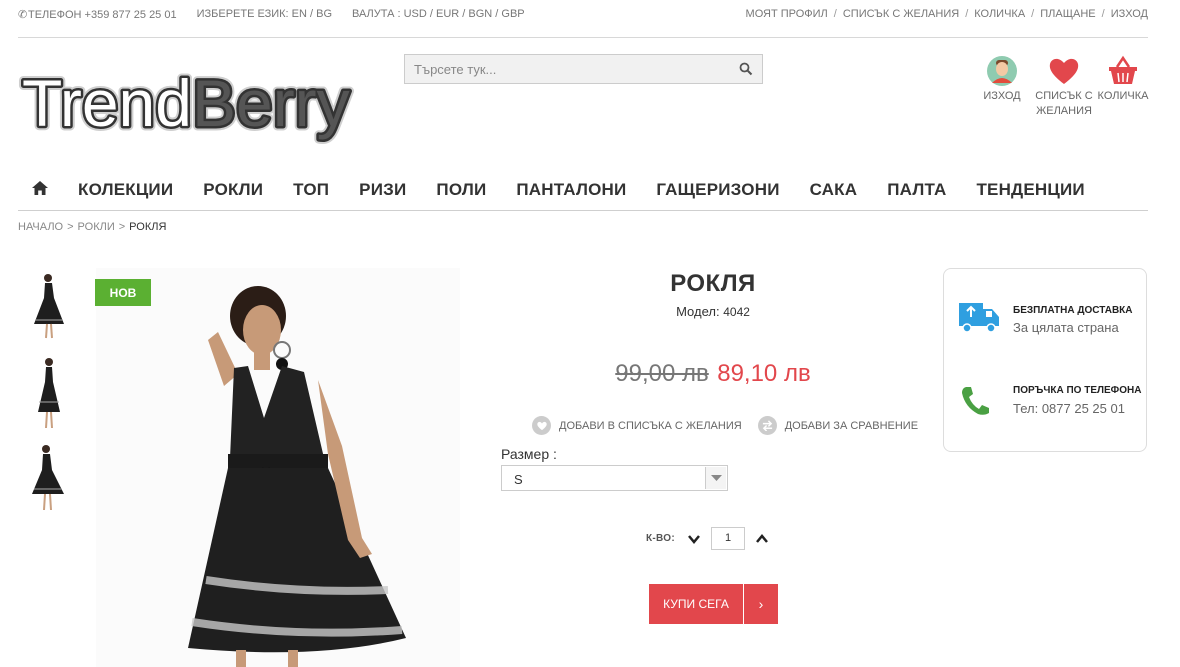 The height and width of the screenshot is (667, 1180). What do you see at coordinates (461, 190) in the screenshot?
I see `nav-item-skirts: ПОЛИ` at bounding box center [461, 190].